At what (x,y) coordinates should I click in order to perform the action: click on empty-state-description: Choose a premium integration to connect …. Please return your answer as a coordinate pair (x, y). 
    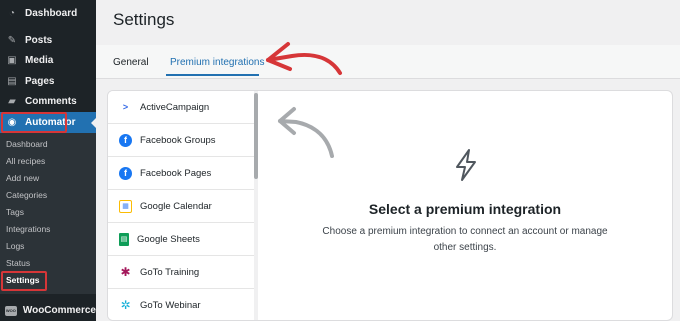
    Looking at the image, I should click on (465, 239).